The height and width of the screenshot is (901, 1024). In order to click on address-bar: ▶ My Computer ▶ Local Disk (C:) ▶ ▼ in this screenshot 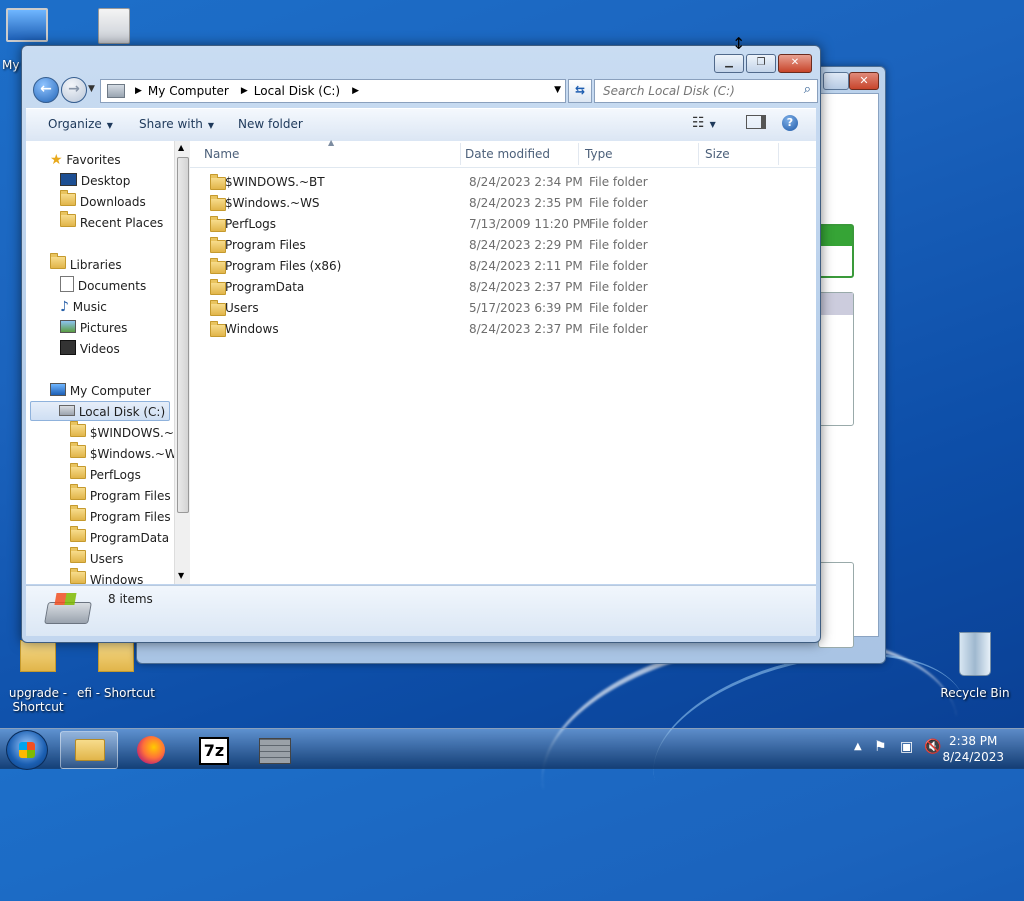, I will do `click(333, 91)`.